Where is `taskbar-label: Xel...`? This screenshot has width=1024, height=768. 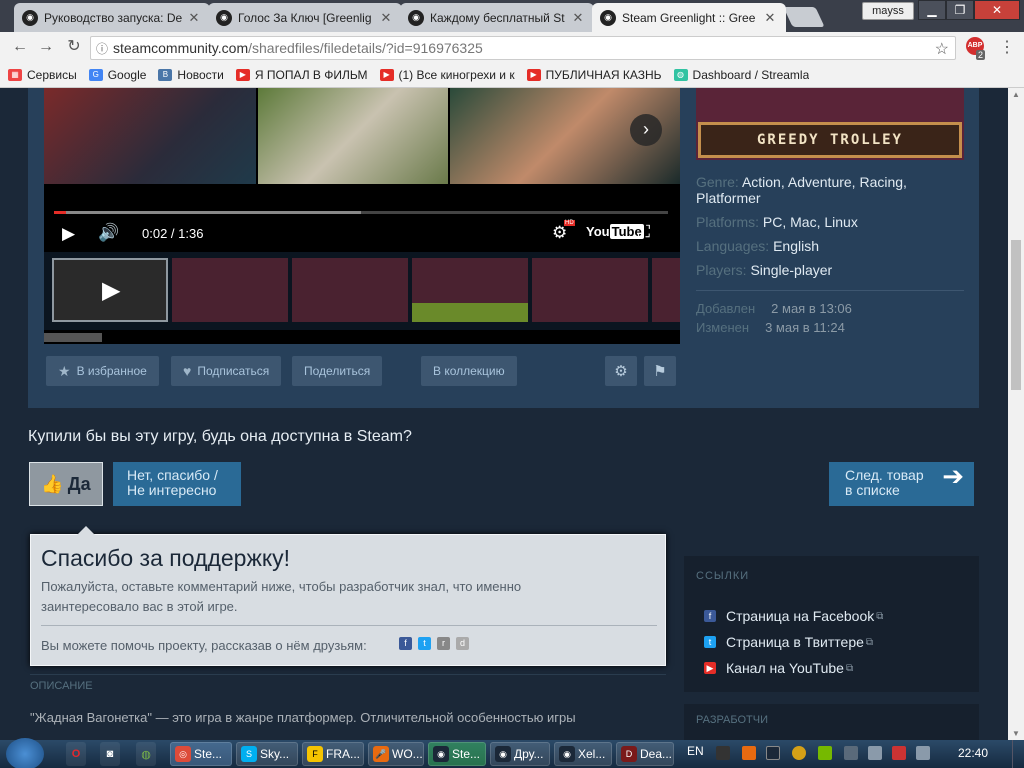
taskbar-label: Xel... is located at coordinates (592, 754).